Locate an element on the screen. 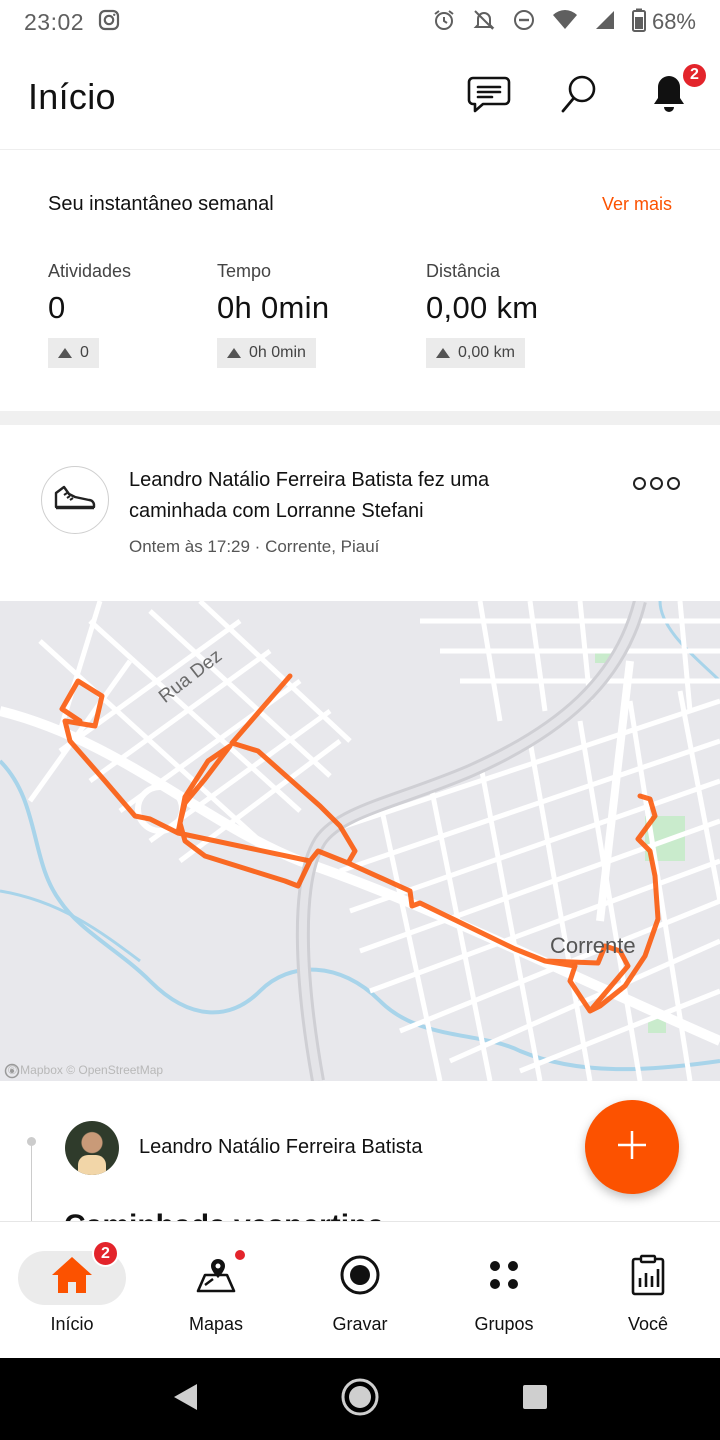 The width and height of the screenshot is (720, 1440). stat-value: 0 is located at coordinates (57, 307).